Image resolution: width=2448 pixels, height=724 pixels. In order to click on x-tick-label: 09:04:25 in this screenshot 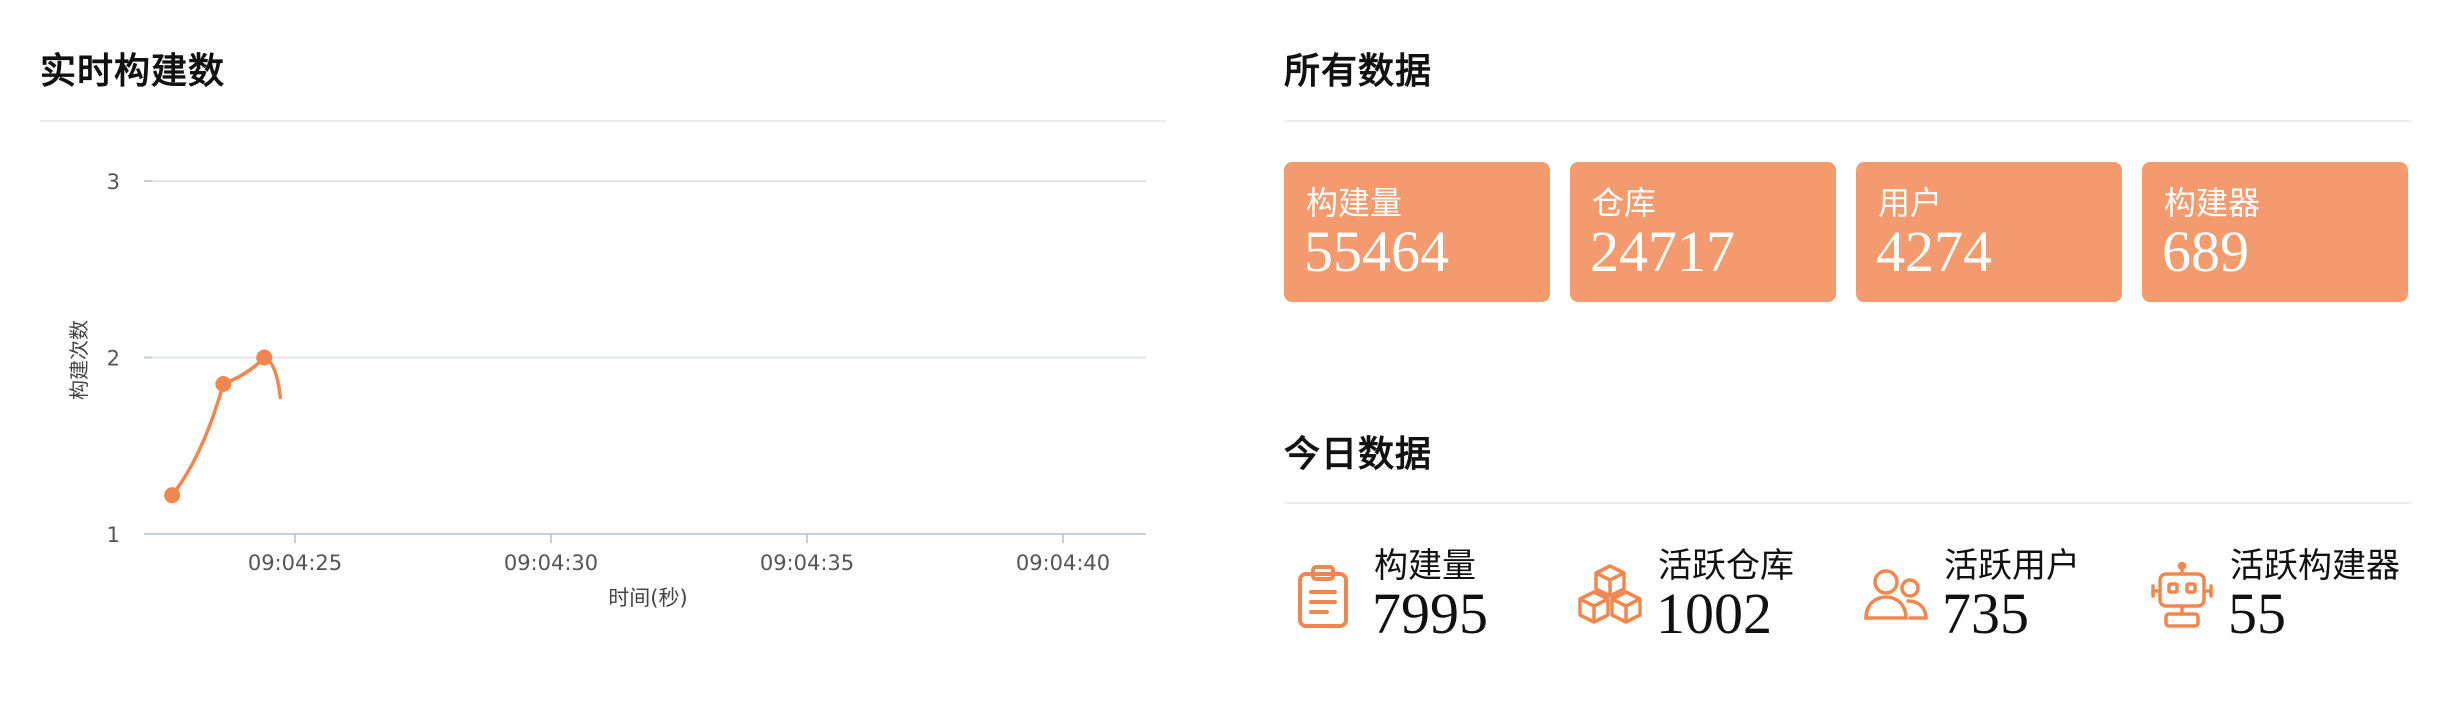, I will do `click(295, 563)`.